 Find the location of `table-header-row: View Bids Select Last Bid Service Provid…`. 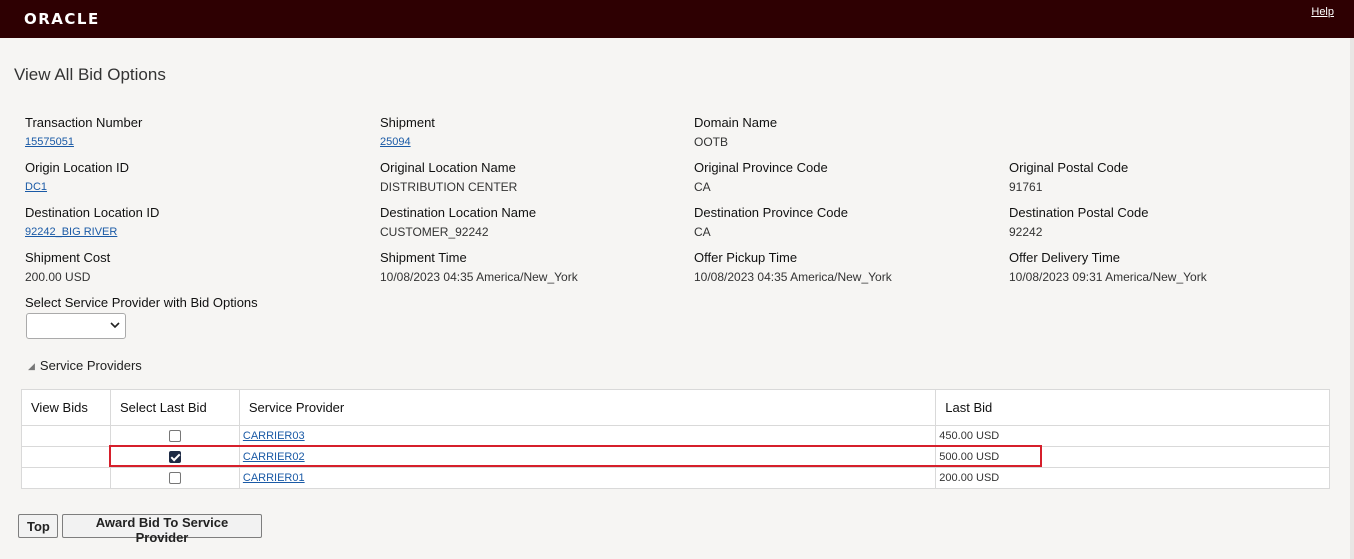

table-header-row: View Bids Select Last Bid Service Provid… is located at coordinates (675, 407).